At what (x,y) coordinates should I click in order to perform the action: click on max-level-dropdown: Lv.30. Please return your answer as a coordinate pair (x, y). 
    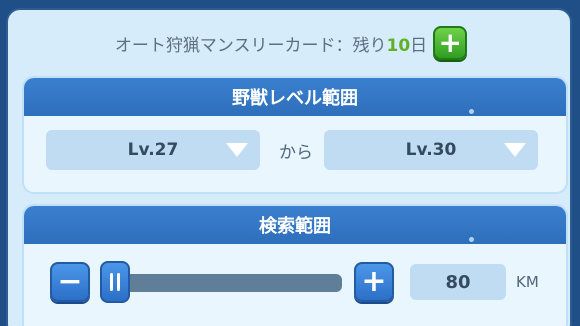
    Looking at the image, I should click on (431, 150).